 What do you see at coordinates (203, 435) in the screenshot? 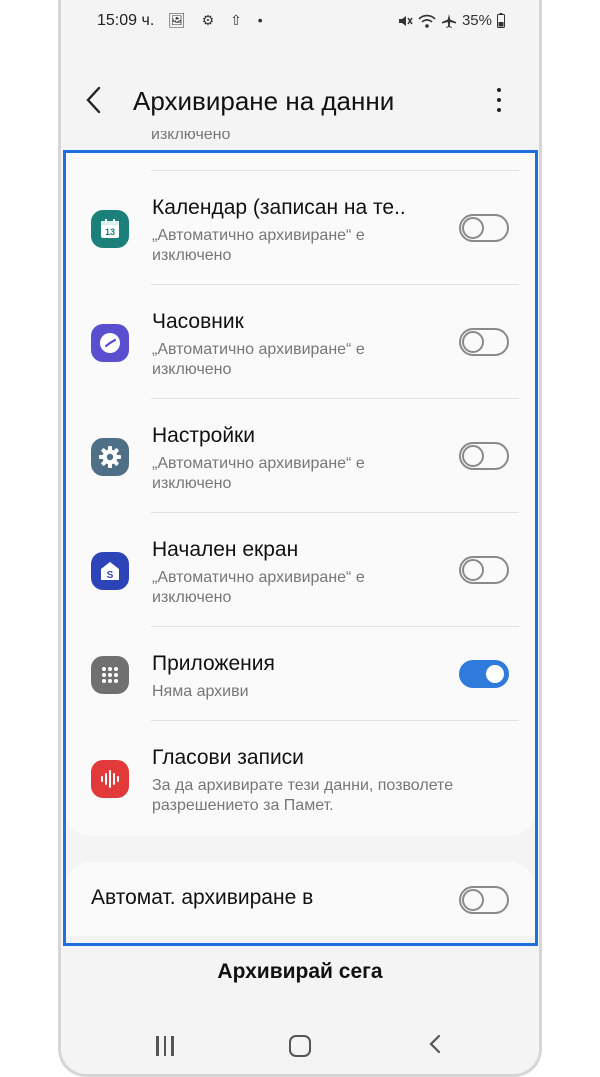
I see `item-title: Настройки` at bounding box center [203, 435].